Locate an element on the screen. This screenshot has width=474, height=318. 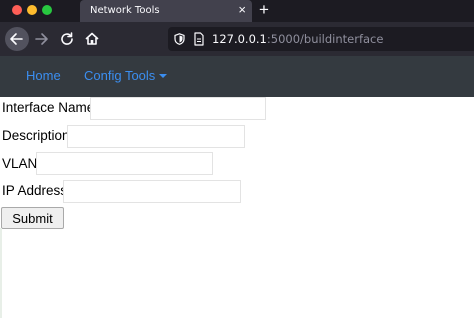
browser-toolbar: 127.0.0.1:5000/buildinterface is located at coordinates (237, 39).